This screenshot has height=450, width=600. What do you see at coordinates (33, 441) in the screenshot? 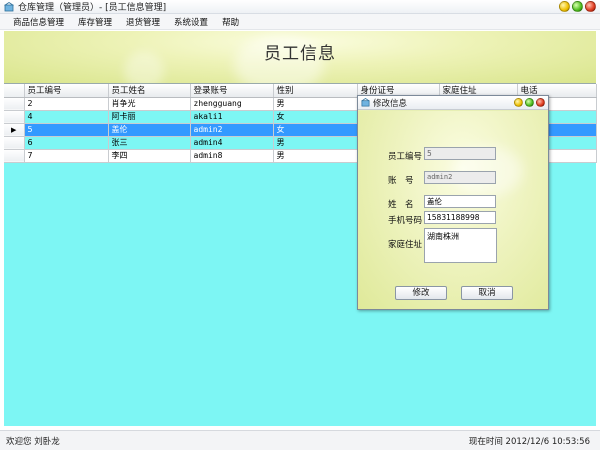
I see `welcome-text: 欢迎您 刘卧龙` at bounding box center [33, 441].